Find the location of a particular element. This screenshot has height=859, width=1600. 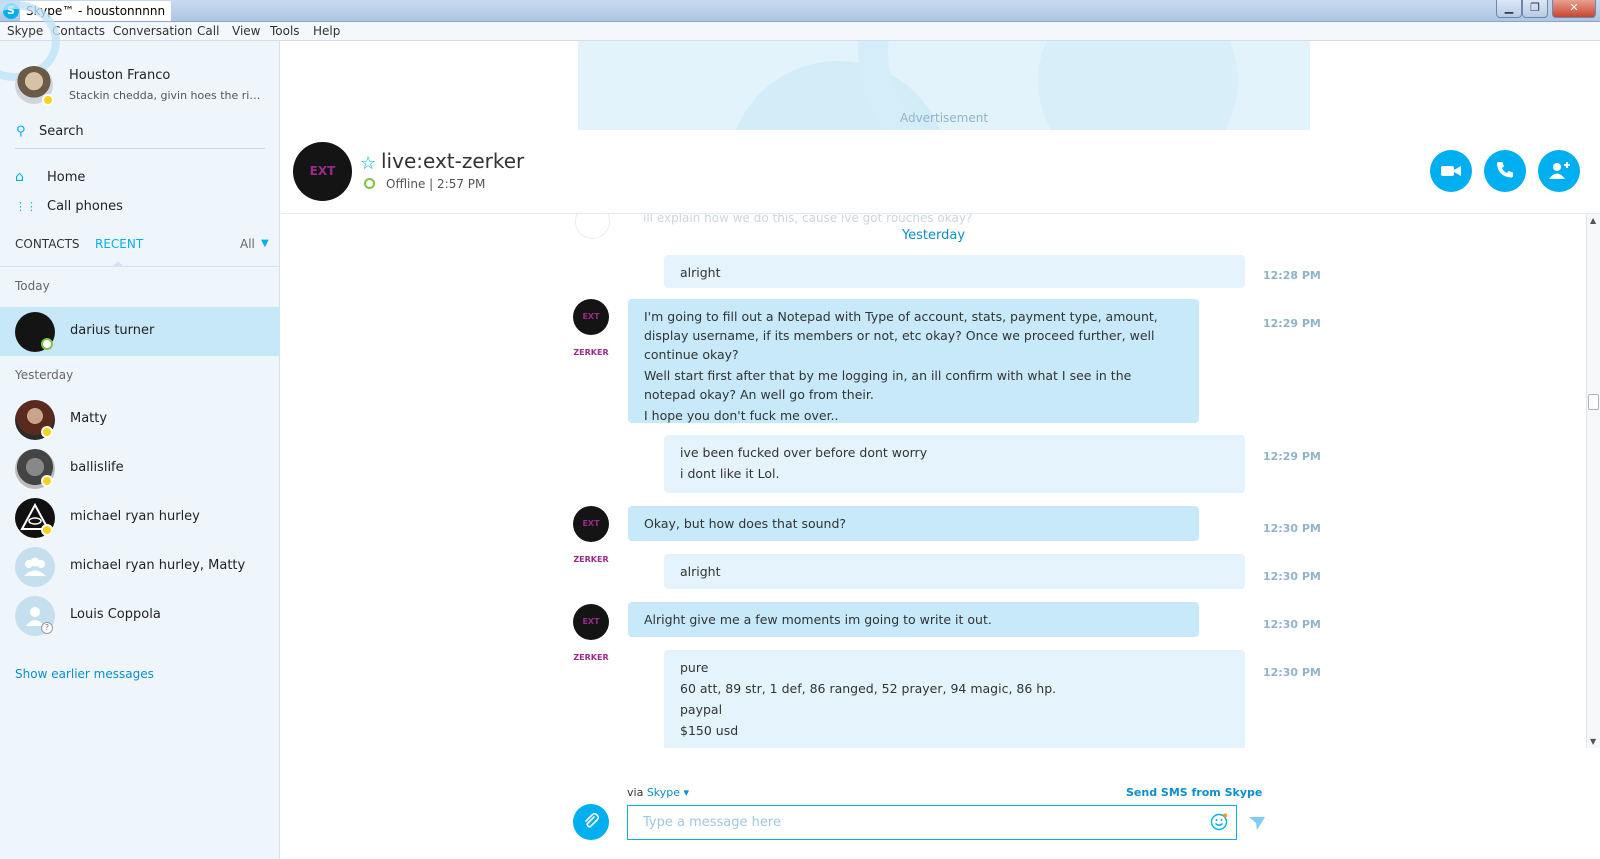

nav-call-phones: ⋮⋮ Call phones is located at coordinates (140, 207).